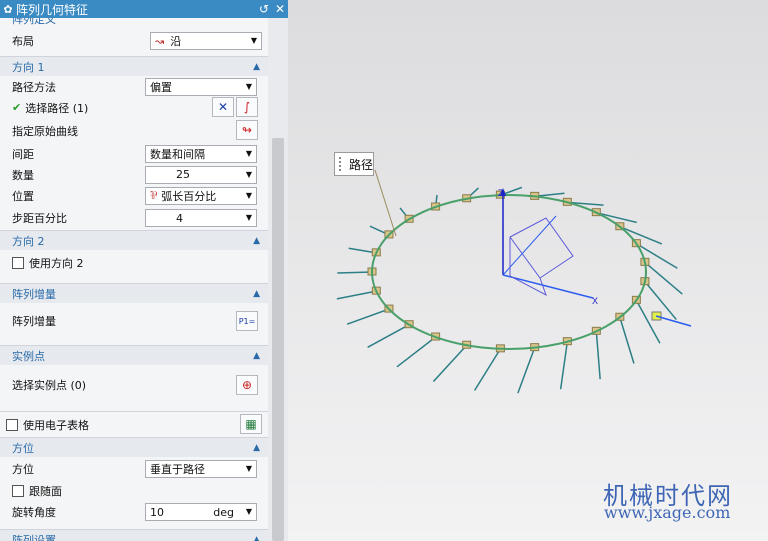 The image size is (768, 541). What do you see at coordinates (183, 174) in the screenshot?
I see `count-value: 25` at bounding box center [183, 174].